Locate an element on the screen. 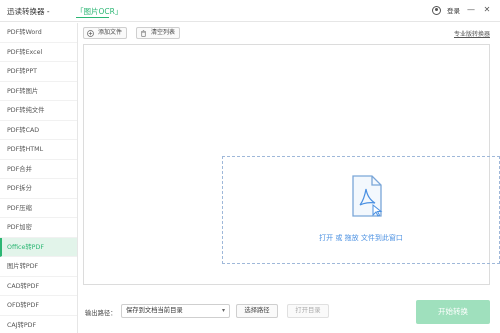 The image size is (500, 333). sidebar-item-pdf-merge: PDF合并 is located at coordinates (38, 169).